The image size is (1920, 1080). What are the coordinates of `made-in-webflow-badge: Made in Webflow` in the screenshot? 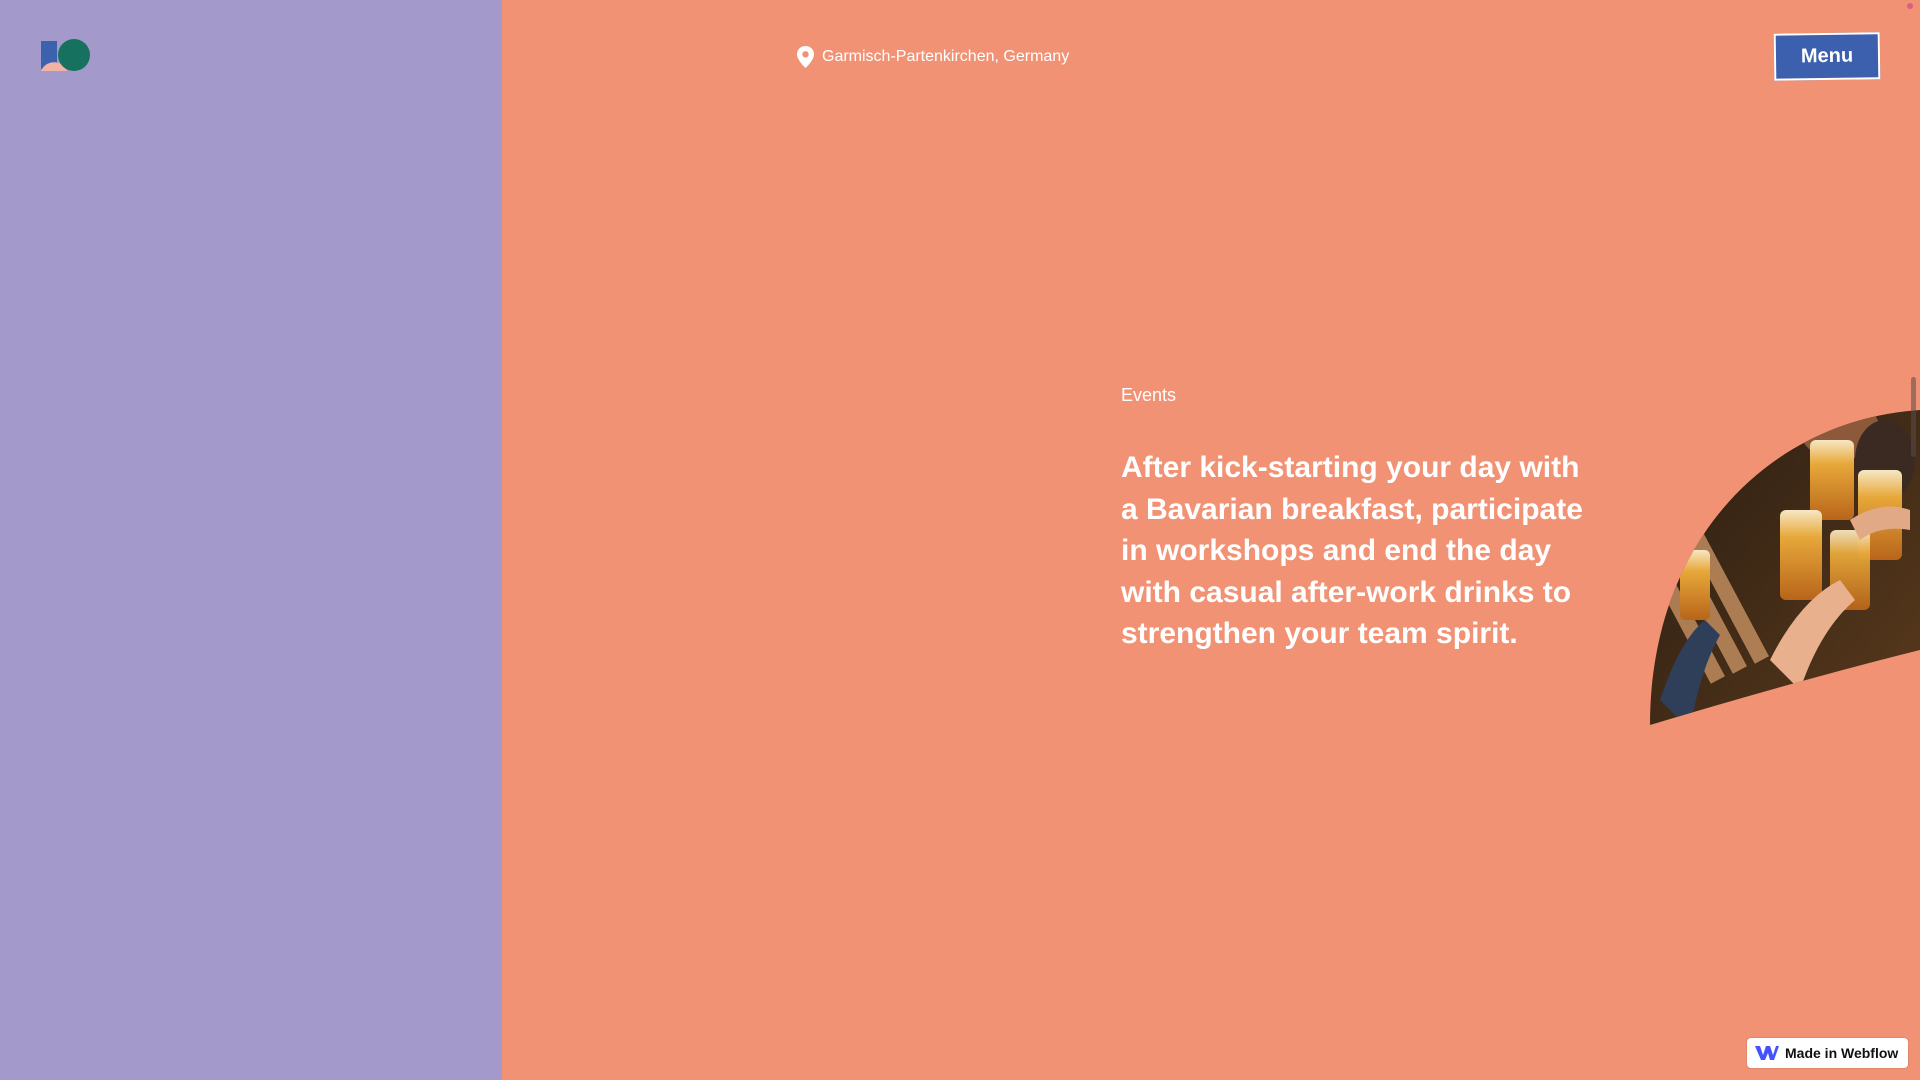 It's located at (1827, 1053).